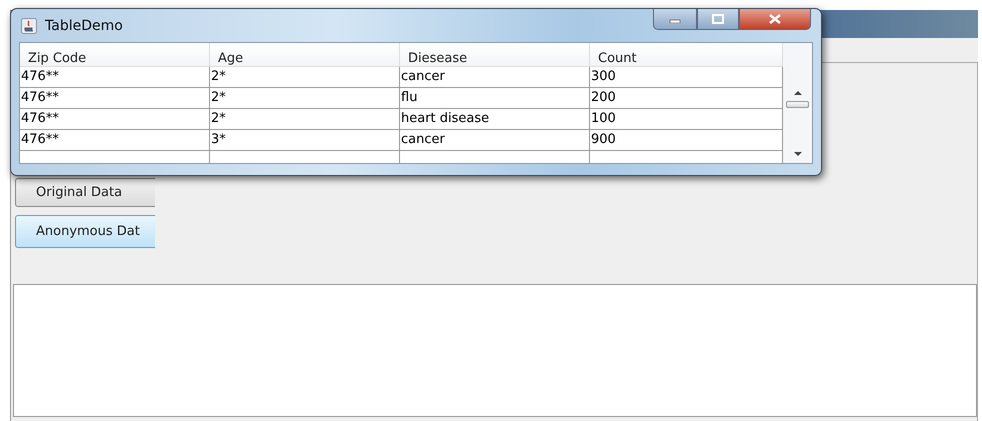  What do you see at coordinates (305, 54) in the screenshot?
I see `column-header: Age` at bounding box center [305, 54].